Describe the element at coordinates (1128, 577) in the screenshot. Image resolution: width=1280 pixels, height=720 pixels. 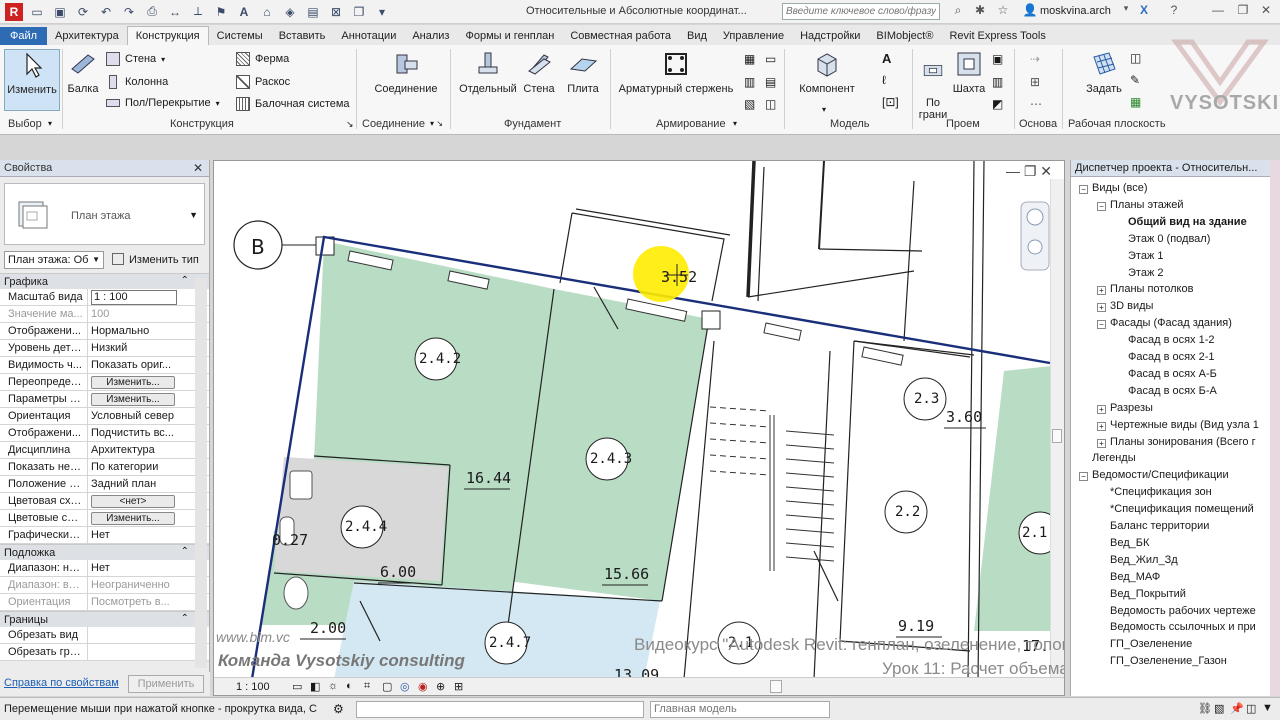
I see `tree-item: Вед_МАФ` at that location.